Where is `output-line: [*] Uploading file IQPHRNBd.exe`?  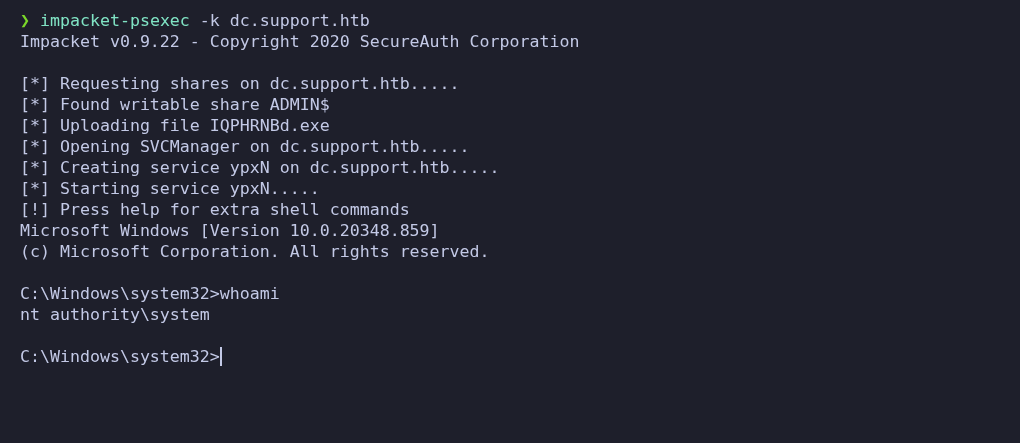 output-line: [*] Uploading file IQPHRNBd.exe is located at coordinates (175, 125).